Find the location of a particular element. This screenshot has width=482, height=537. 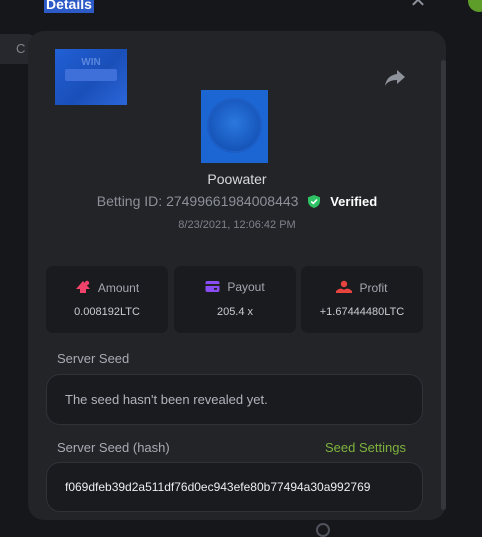

close-icon: ✕ is located at coordinates (418, 6).